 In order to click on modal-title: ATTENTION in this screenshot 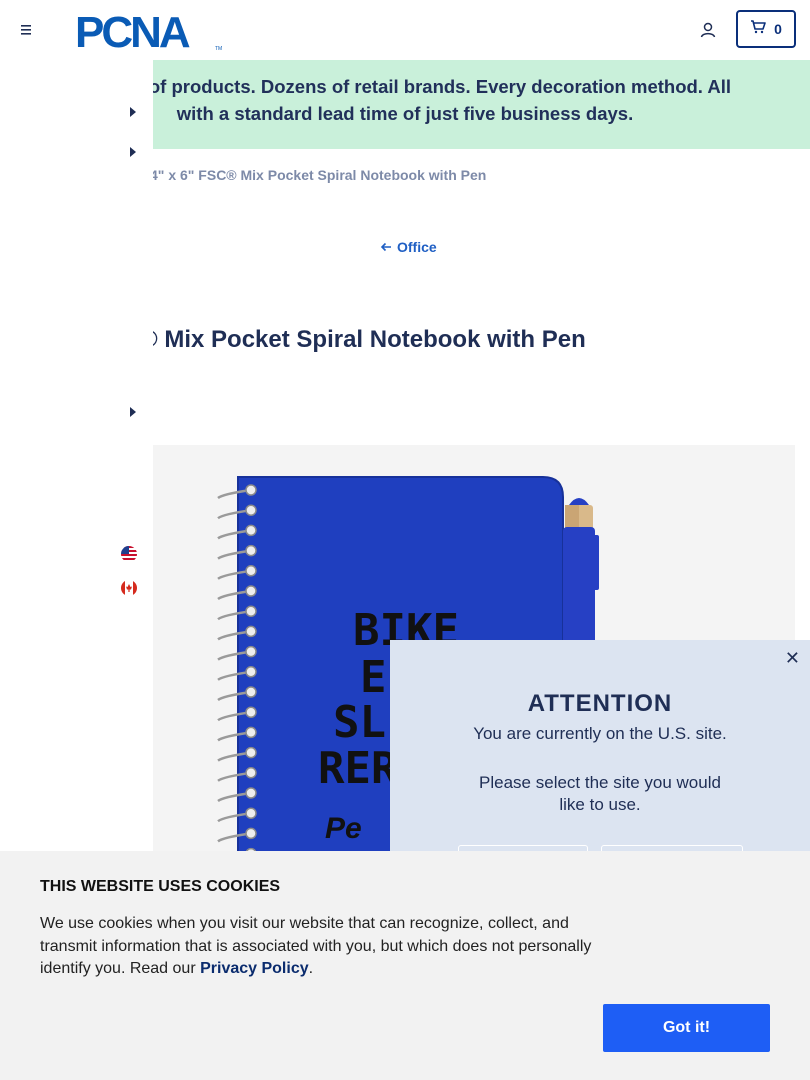, I will do `click(600, 703)`.